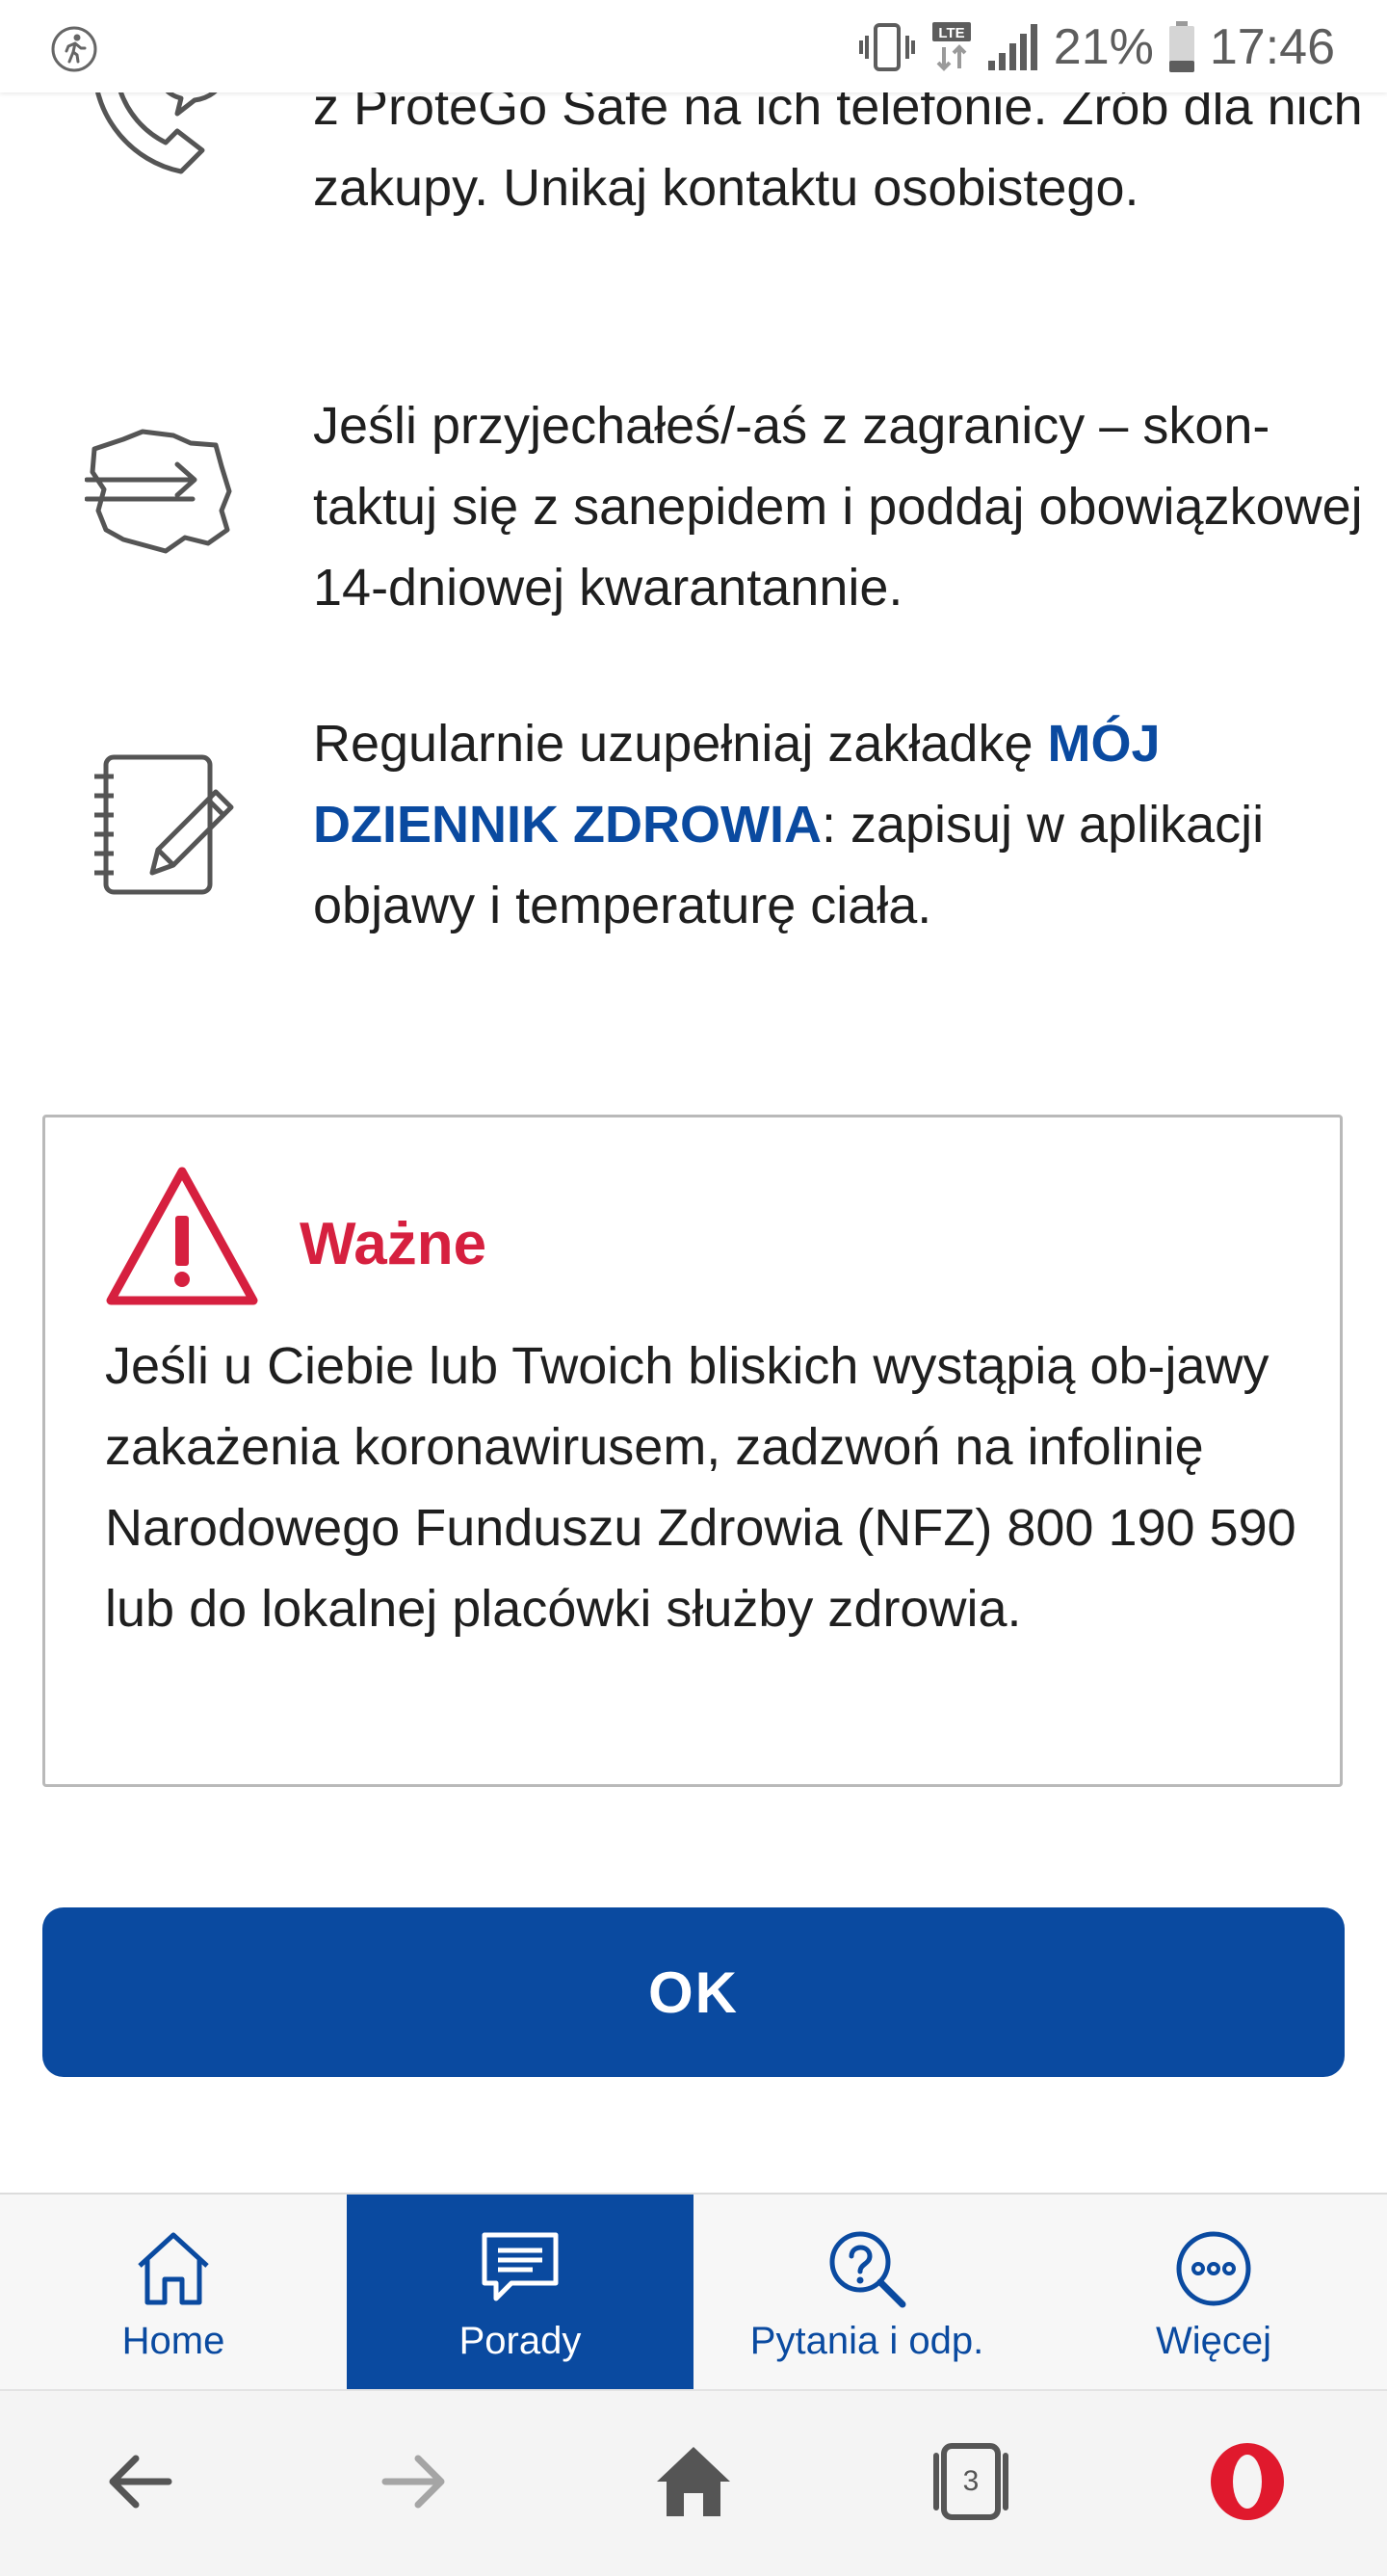  I want to click on question-search-icon, so click(867, 2269).